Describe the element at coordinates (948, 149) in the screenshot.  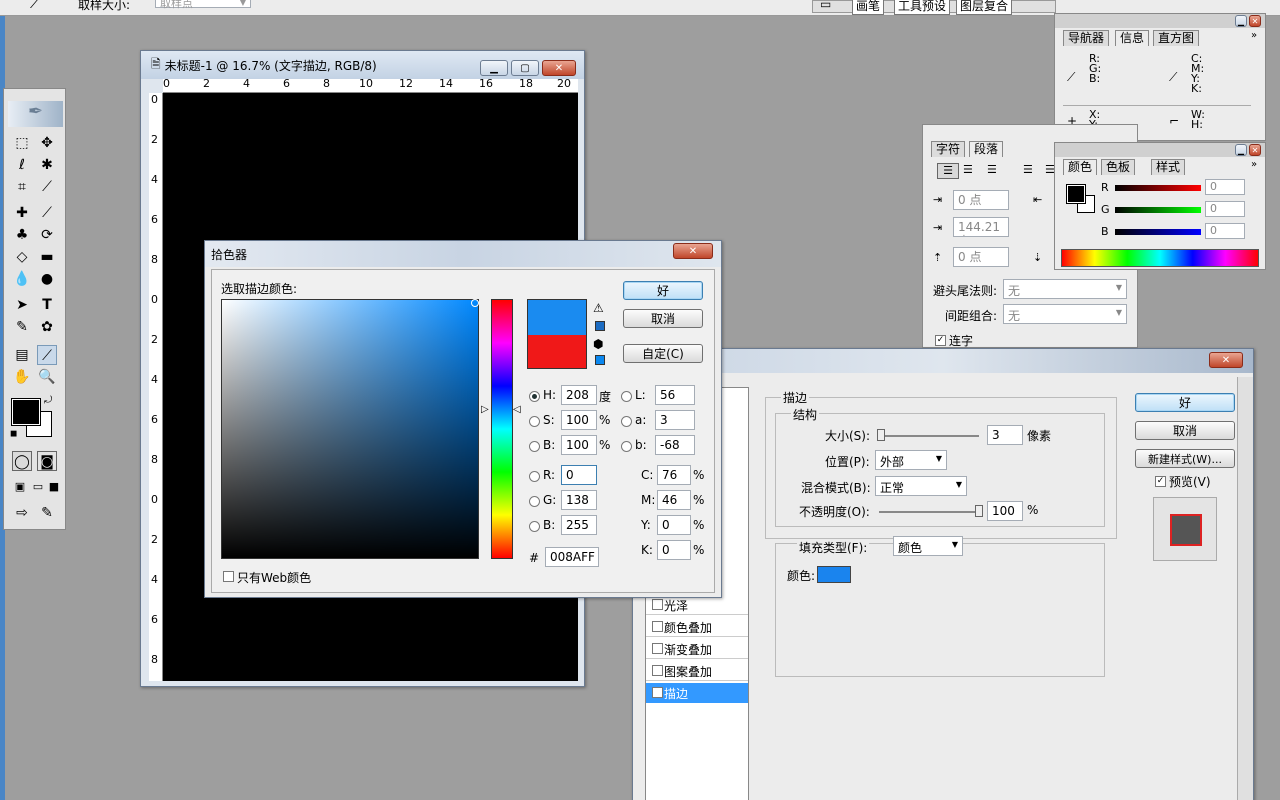
I see `tab-character: 字符` at that location.